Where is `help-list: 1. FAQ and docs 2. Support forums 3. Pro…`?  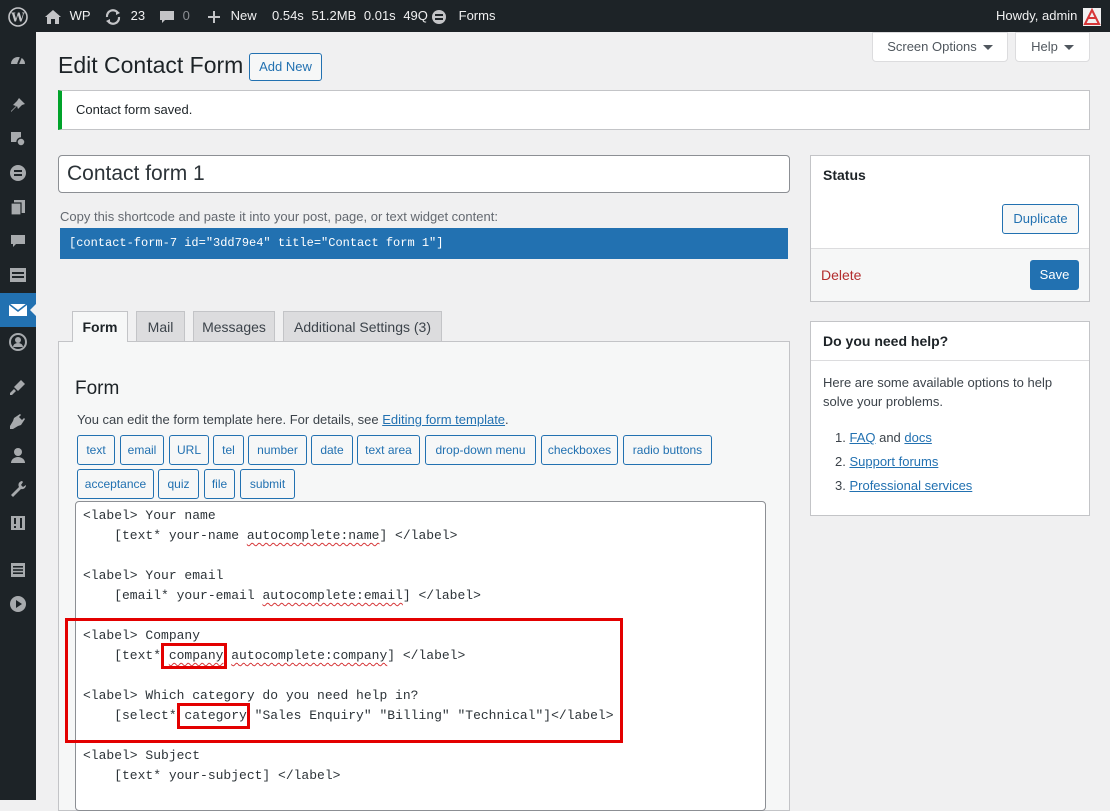
help-list: 1. FAQ and docs 2. Support forums 3. Pro… is located at coordinates (903, 462).